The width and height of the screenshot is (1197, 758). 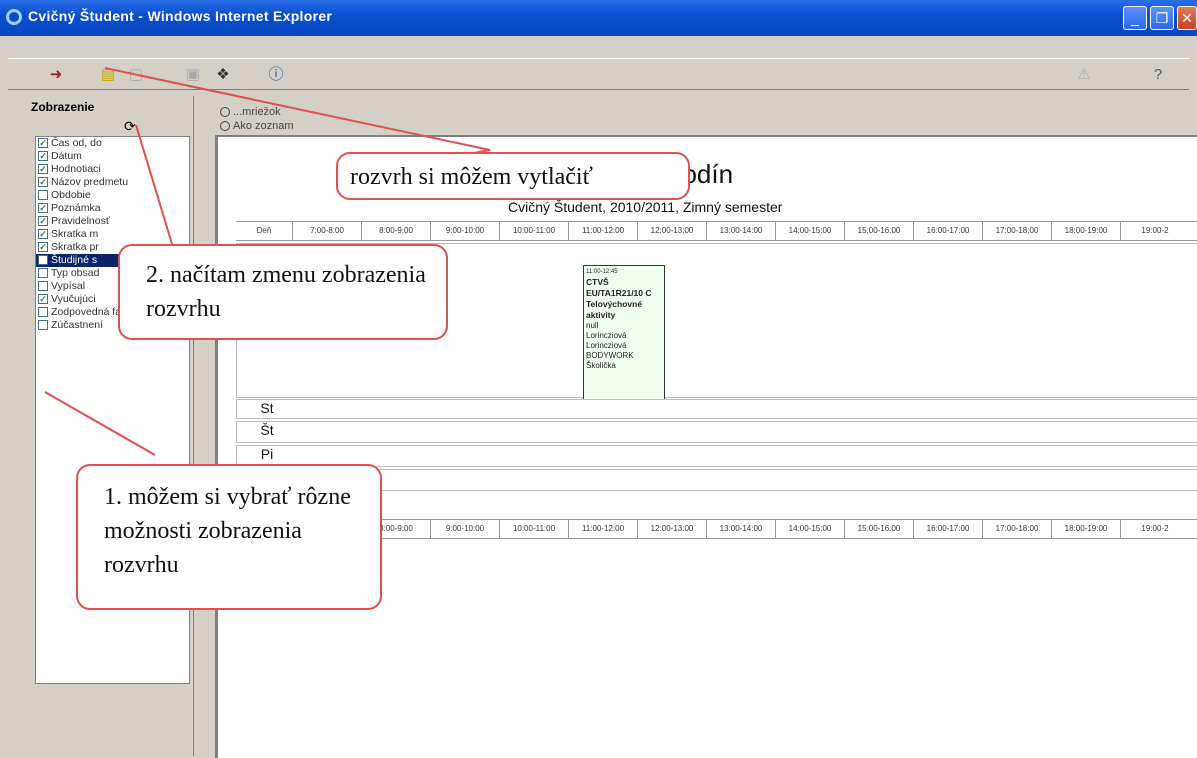 What do you see at coordinates (75, 247) in the screenshot?
I see `display-option-label: Skratka pr` at bounding box center [75, 247].